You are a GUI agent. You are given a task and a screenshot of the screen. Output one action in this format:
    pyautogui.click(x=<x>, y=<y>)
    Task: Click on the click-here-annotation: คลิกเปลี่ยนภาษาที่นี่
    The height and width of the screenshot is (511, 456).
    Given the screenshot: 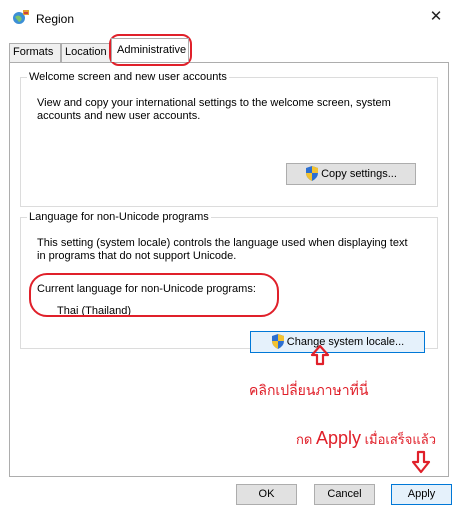 What is the action you would take?
    pyautogui.click(x=309, y=390)
    